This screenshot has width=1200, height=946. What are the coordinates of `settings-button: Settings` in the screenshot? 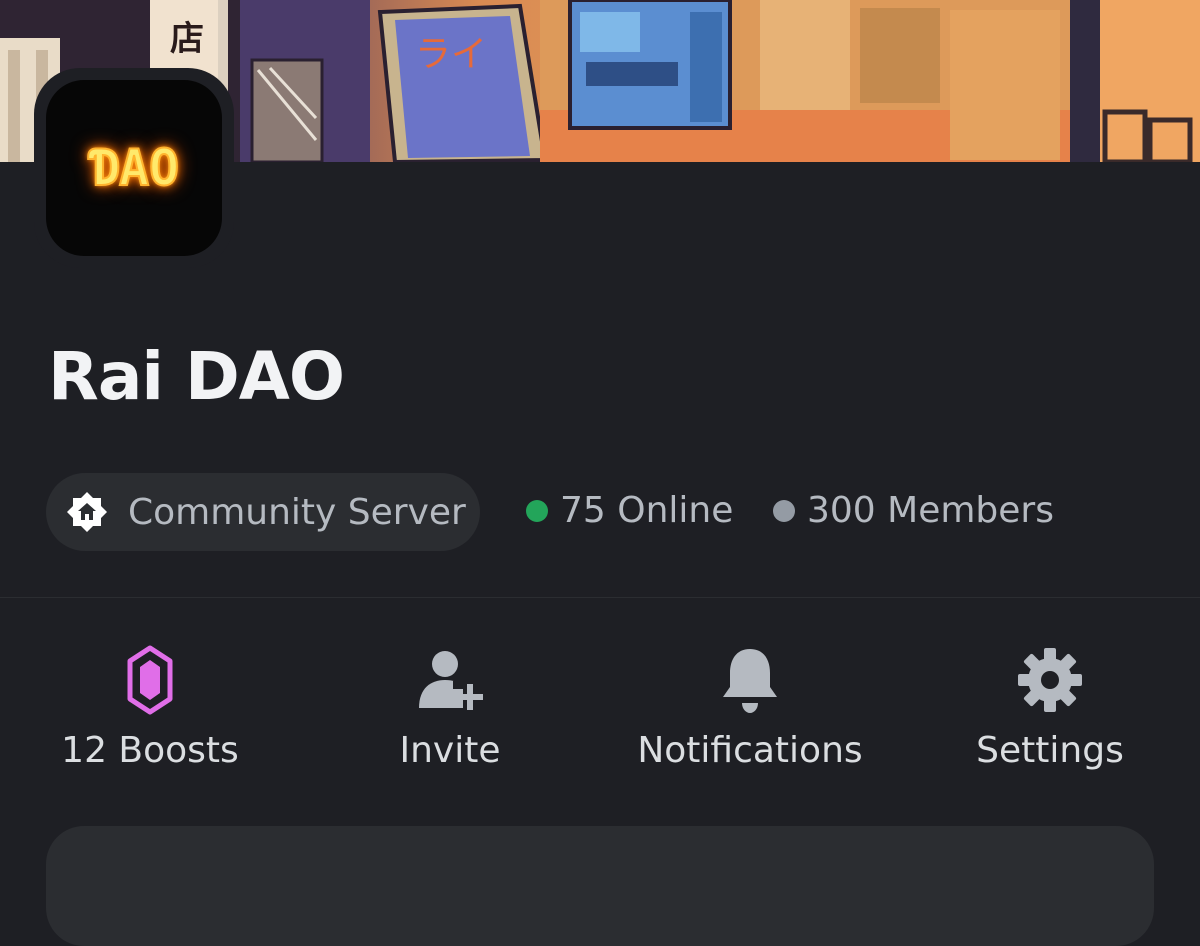 It's located at (1050, 705).